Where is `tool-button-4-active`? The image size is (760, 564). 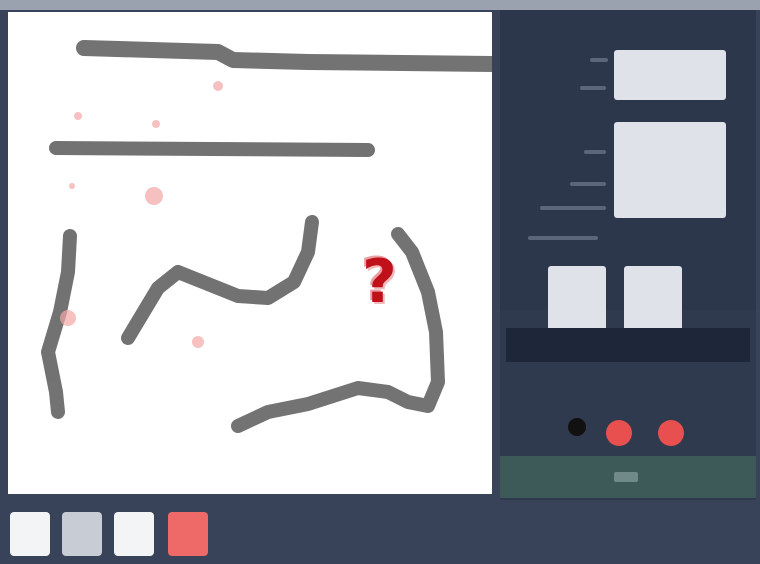
tool-button-4-active is located at coordinates (188, 534).